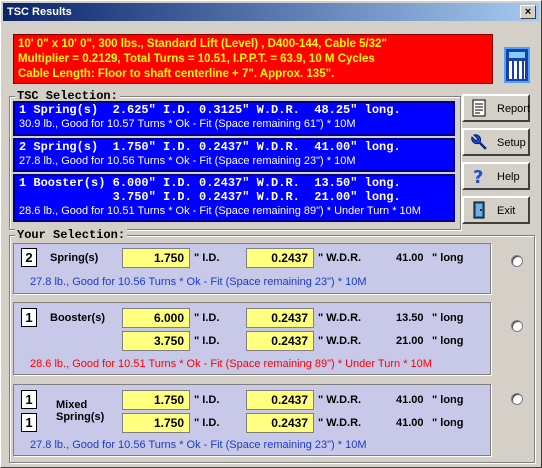 Image resolution: width=542 pixels, height=468 pixels. Describe the element at coordinates (517, 326) in the screenshot. I see `booster-radio` at that location.